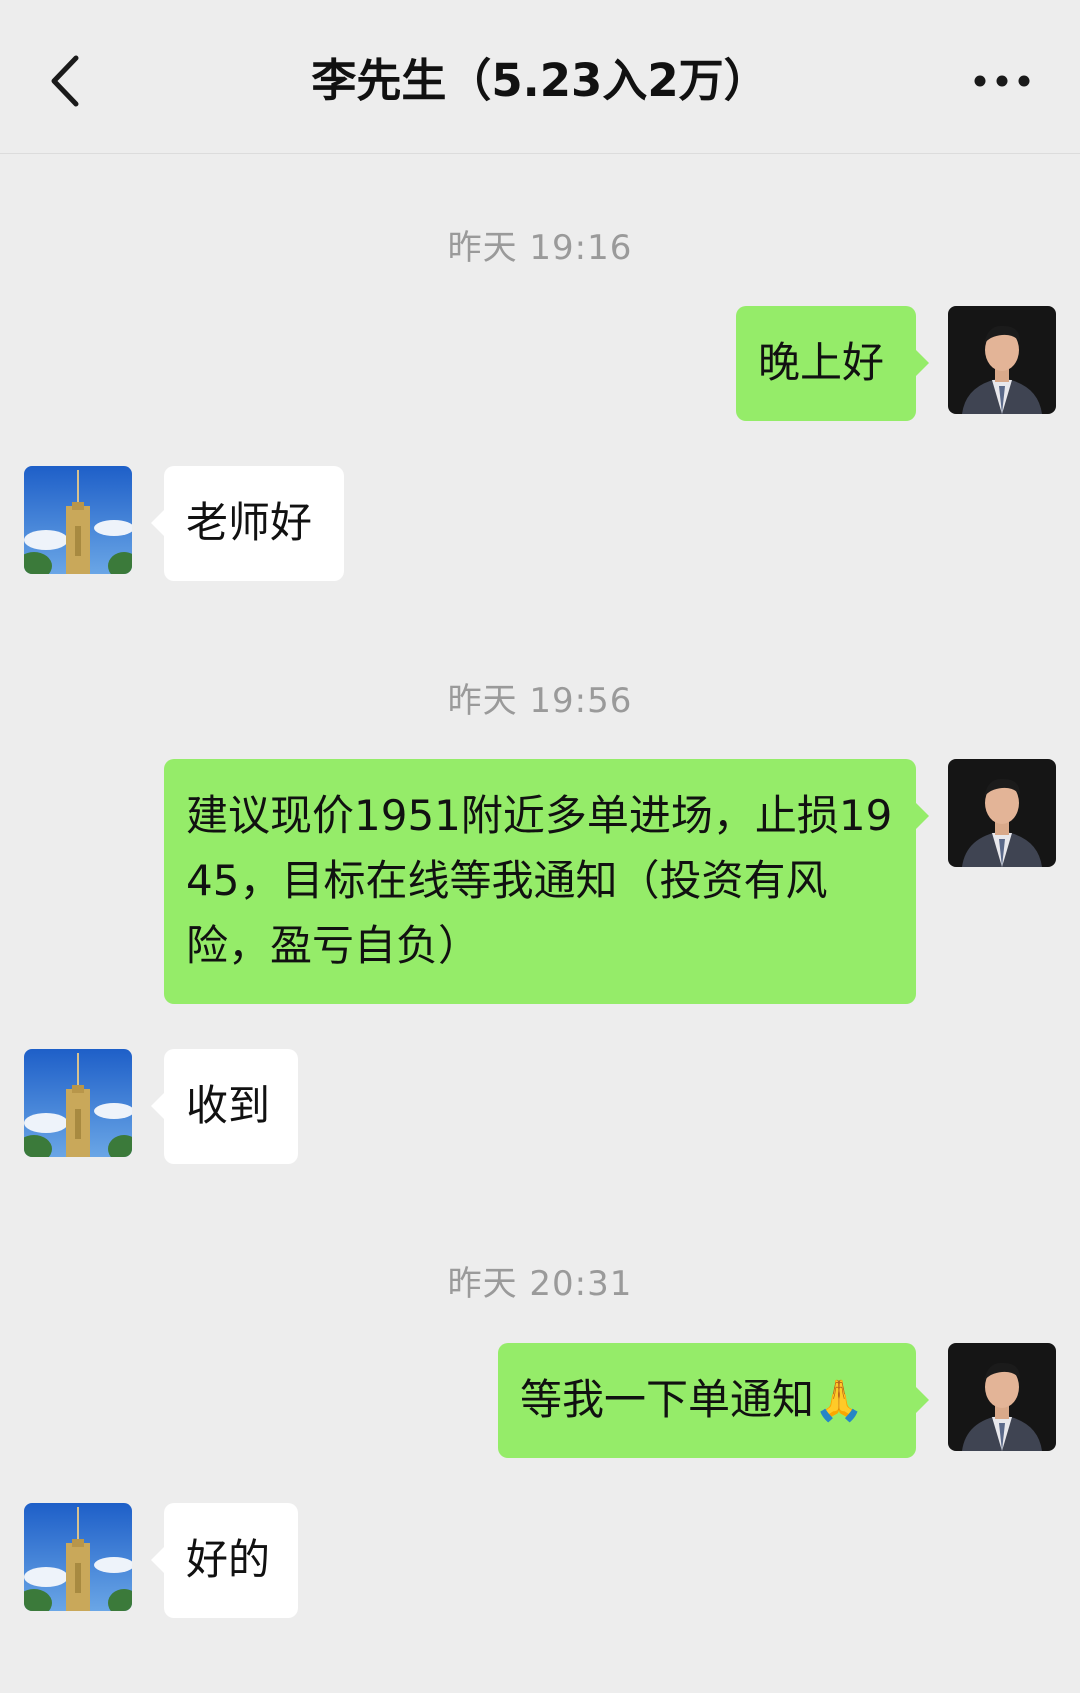 This screenshot has width=1080, height=1693. I want to click on praying-hands-icon: 🙏, so click(839, 1401).